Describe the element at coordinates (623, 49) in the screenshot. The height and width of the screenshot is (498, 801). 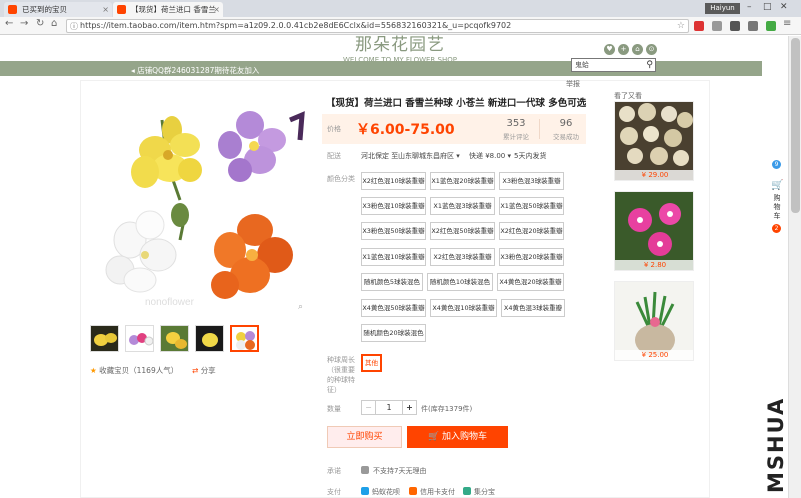
I see `plus-icon: +` at that location.